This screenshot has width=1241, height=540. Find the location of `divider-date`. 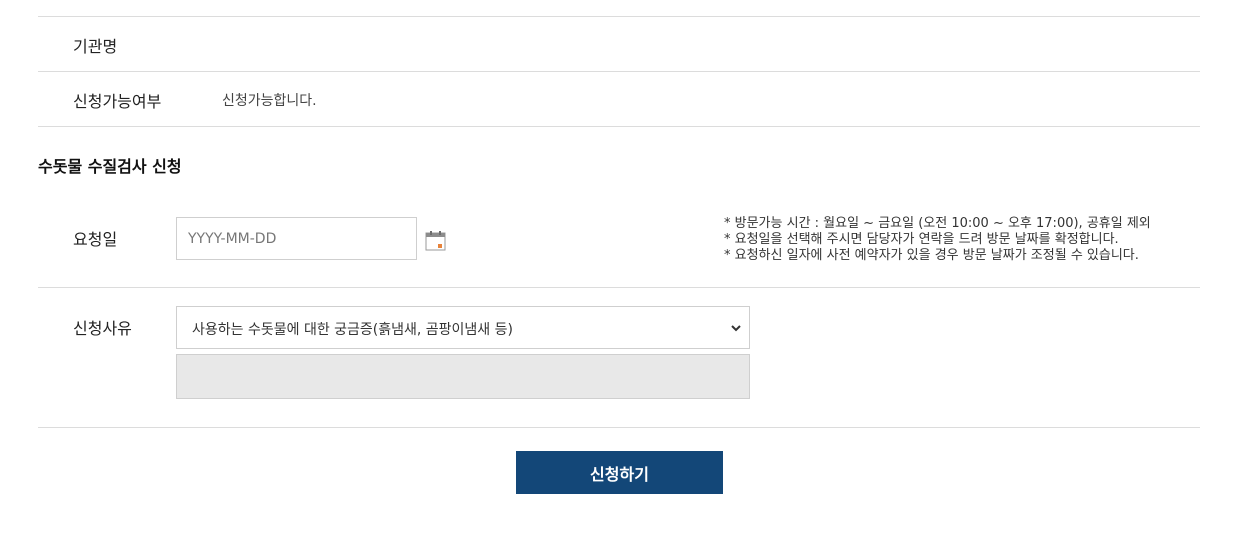

divider-date is located at coordinates (619, 287).